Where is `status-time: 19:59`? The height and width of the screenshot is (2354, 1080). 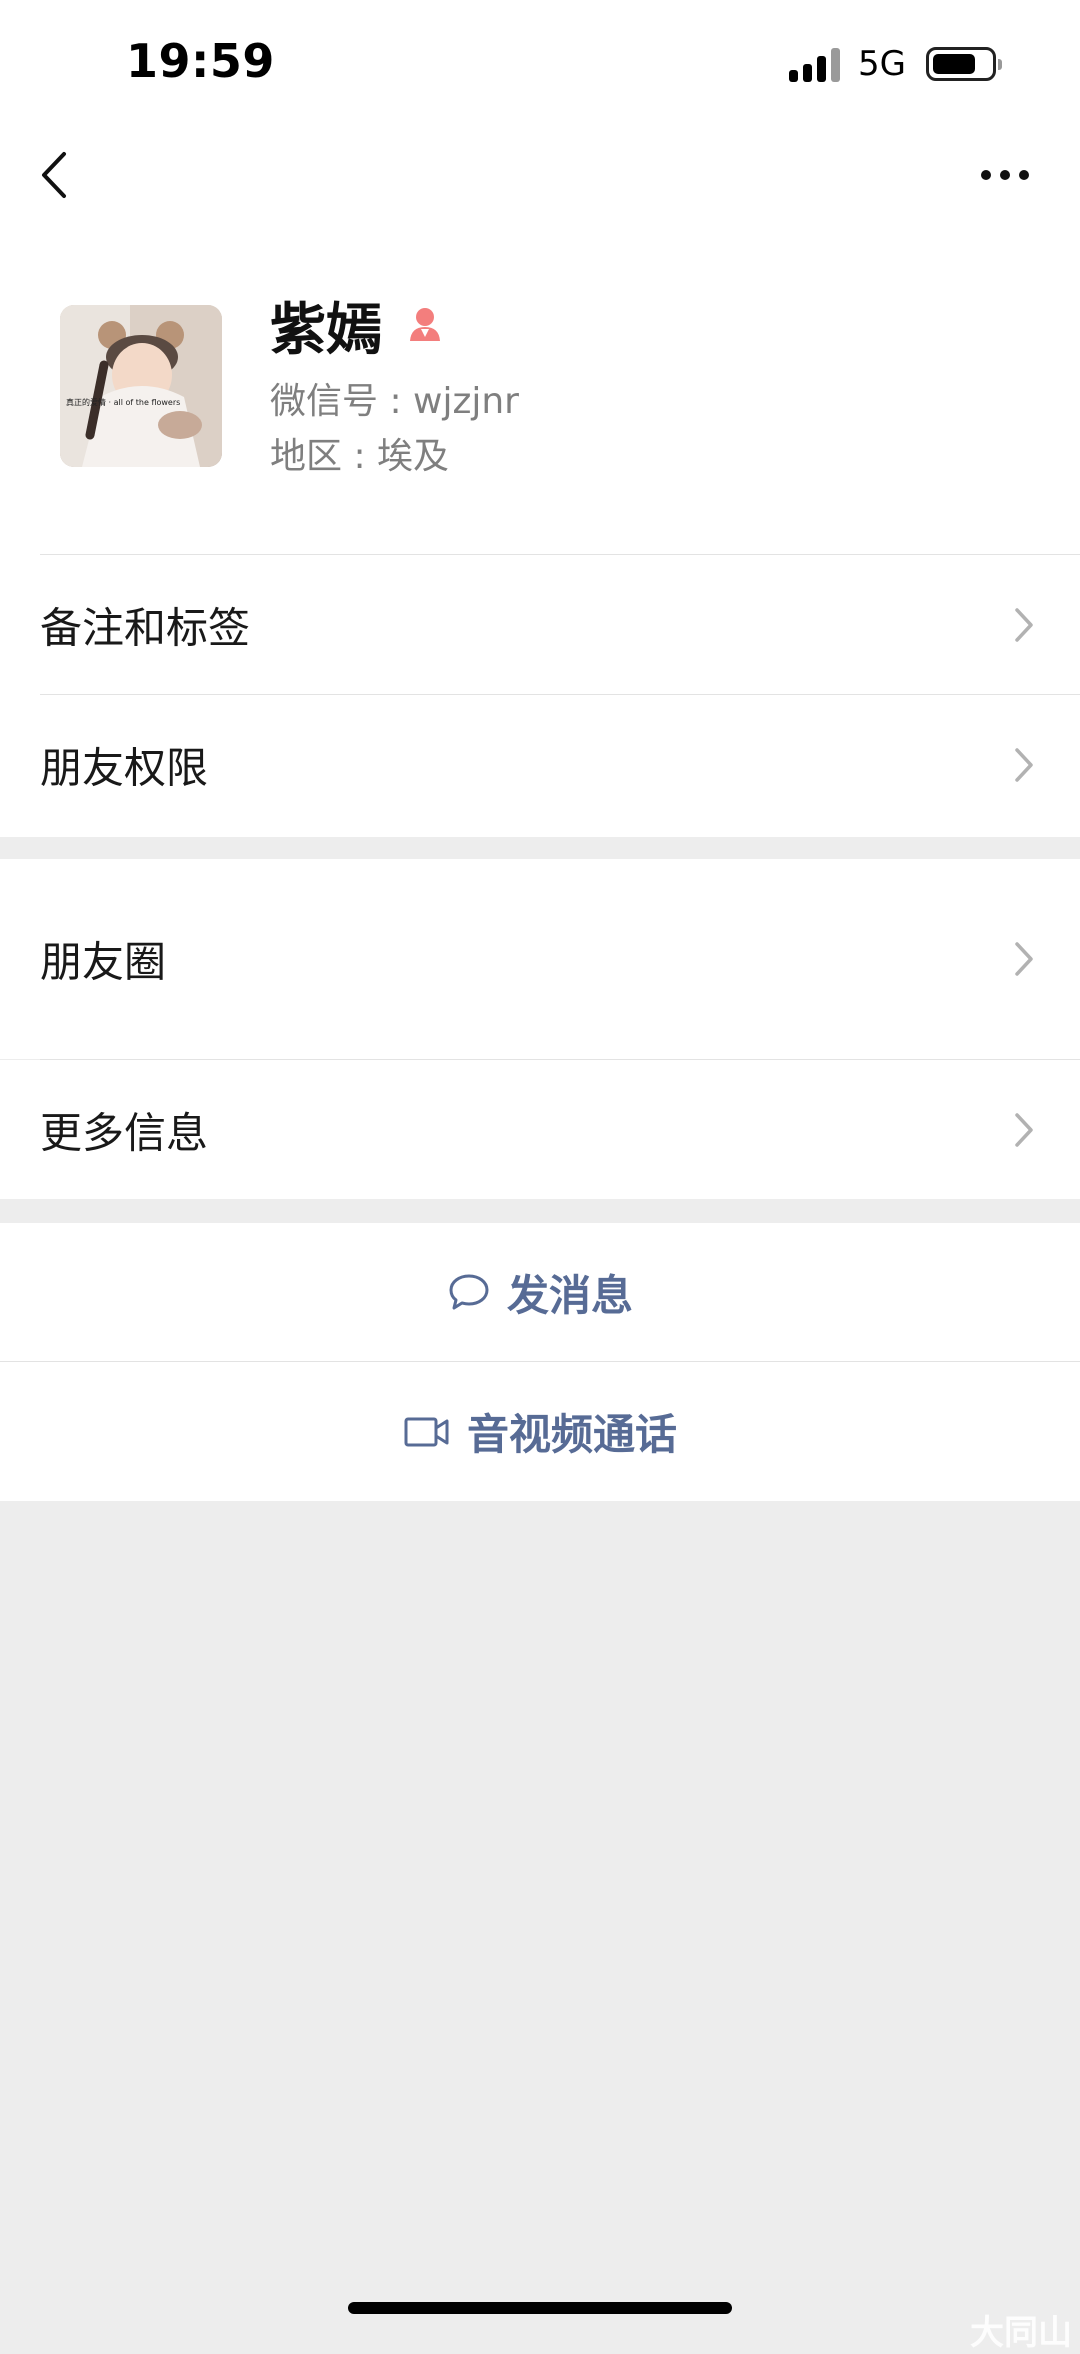 status-time: 19:59 is located at coordinates (200, 61).